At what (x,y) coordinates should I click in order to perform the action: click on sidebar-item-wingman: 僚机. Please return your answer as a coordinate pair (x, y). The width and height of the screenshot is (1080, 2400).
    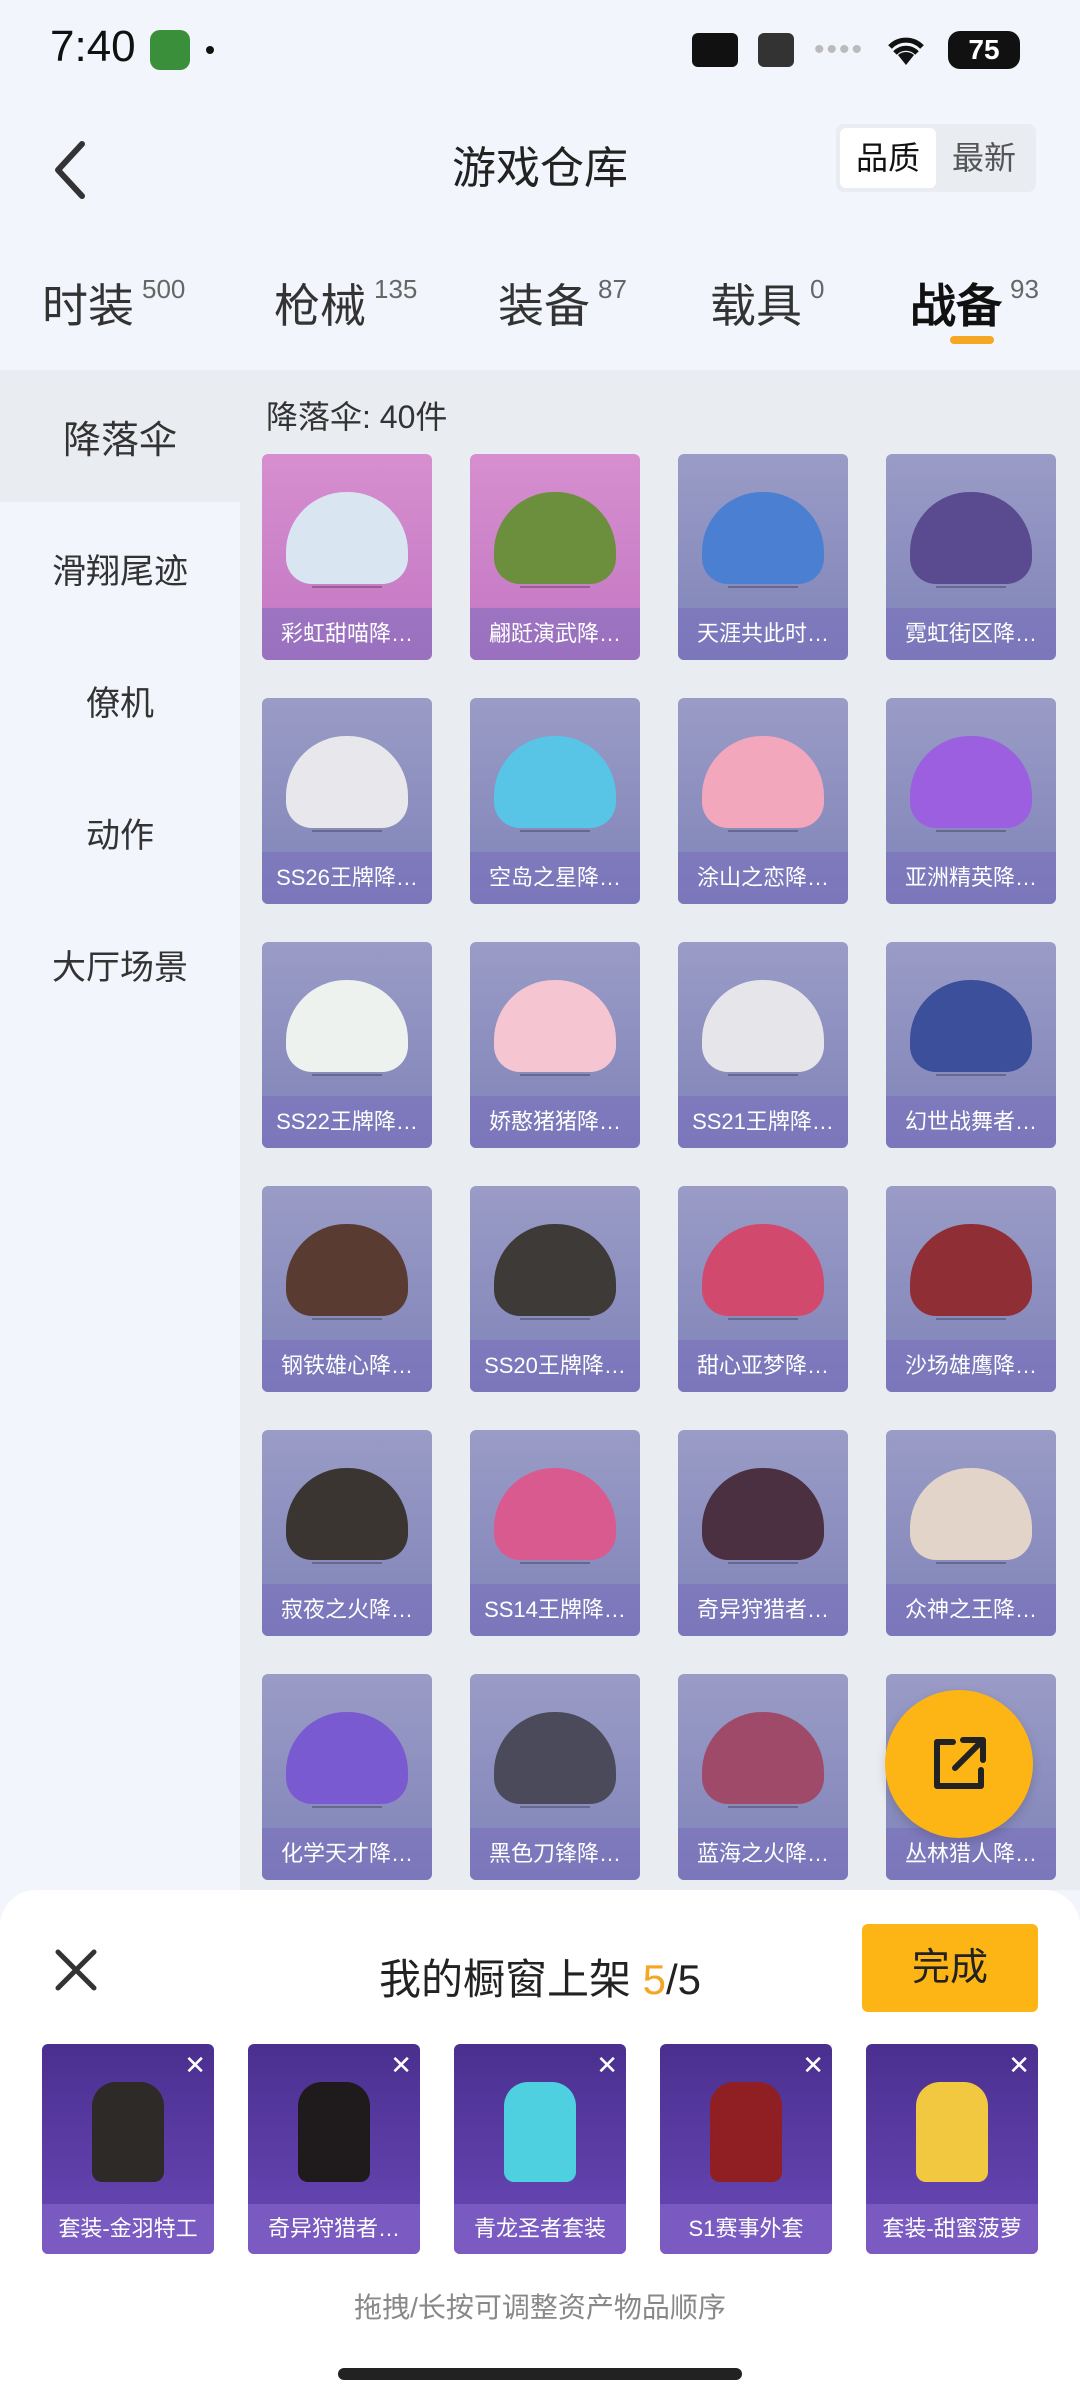
    Looking at the image, I should click on (120, 700).